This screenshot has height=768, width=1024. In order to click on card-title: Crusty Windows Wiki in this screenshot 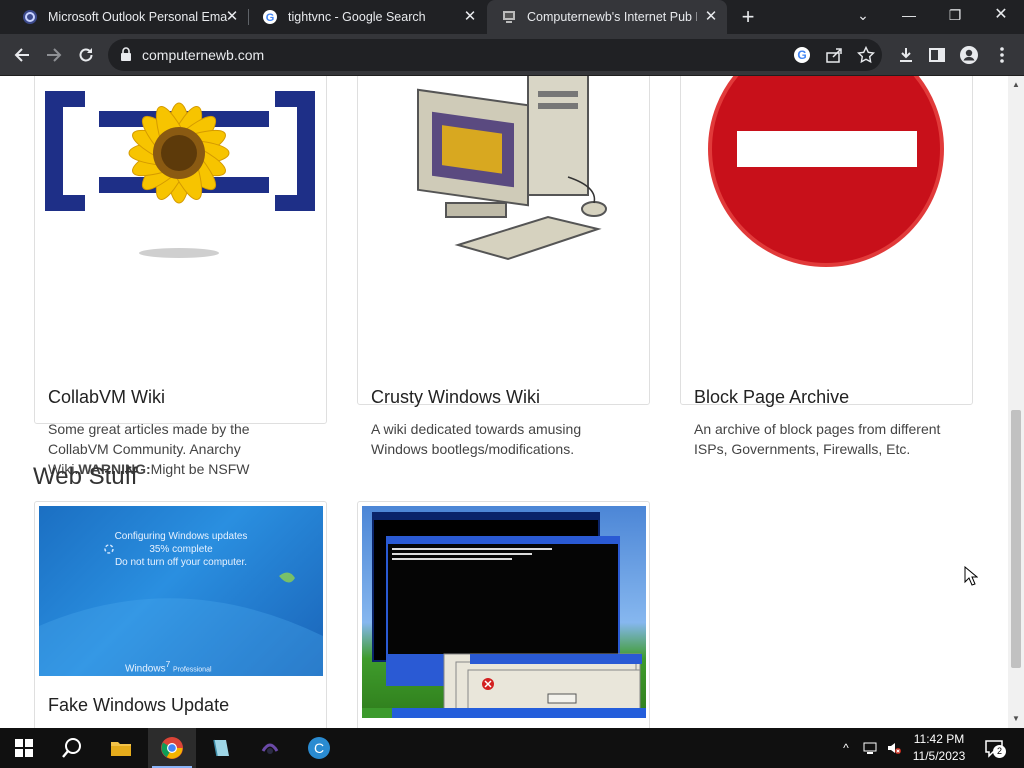, I will do `click(455, 397)`.